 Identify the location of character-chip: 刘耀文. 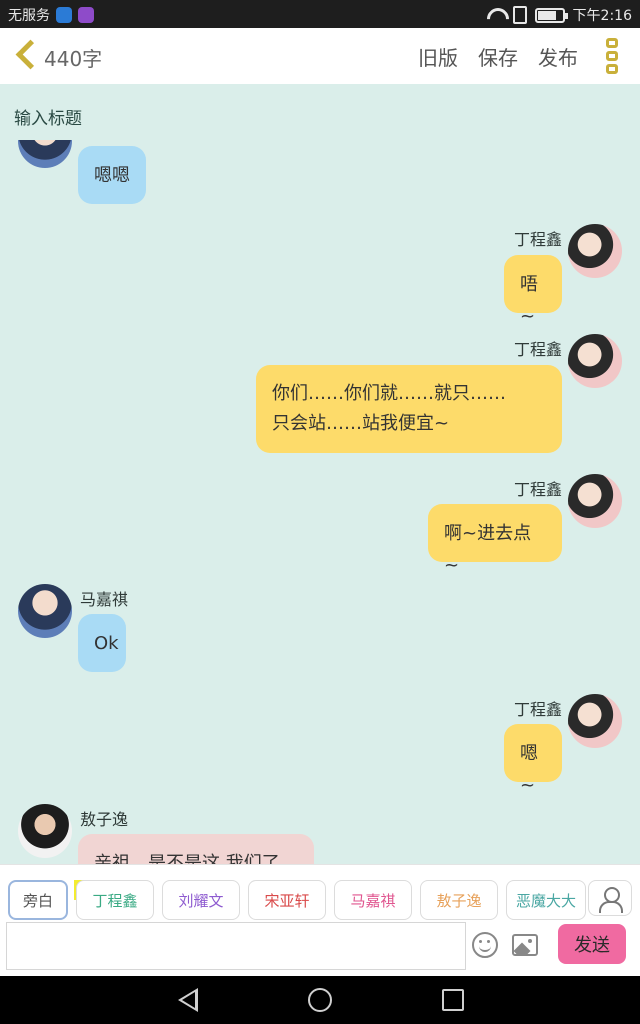
(201, 900).